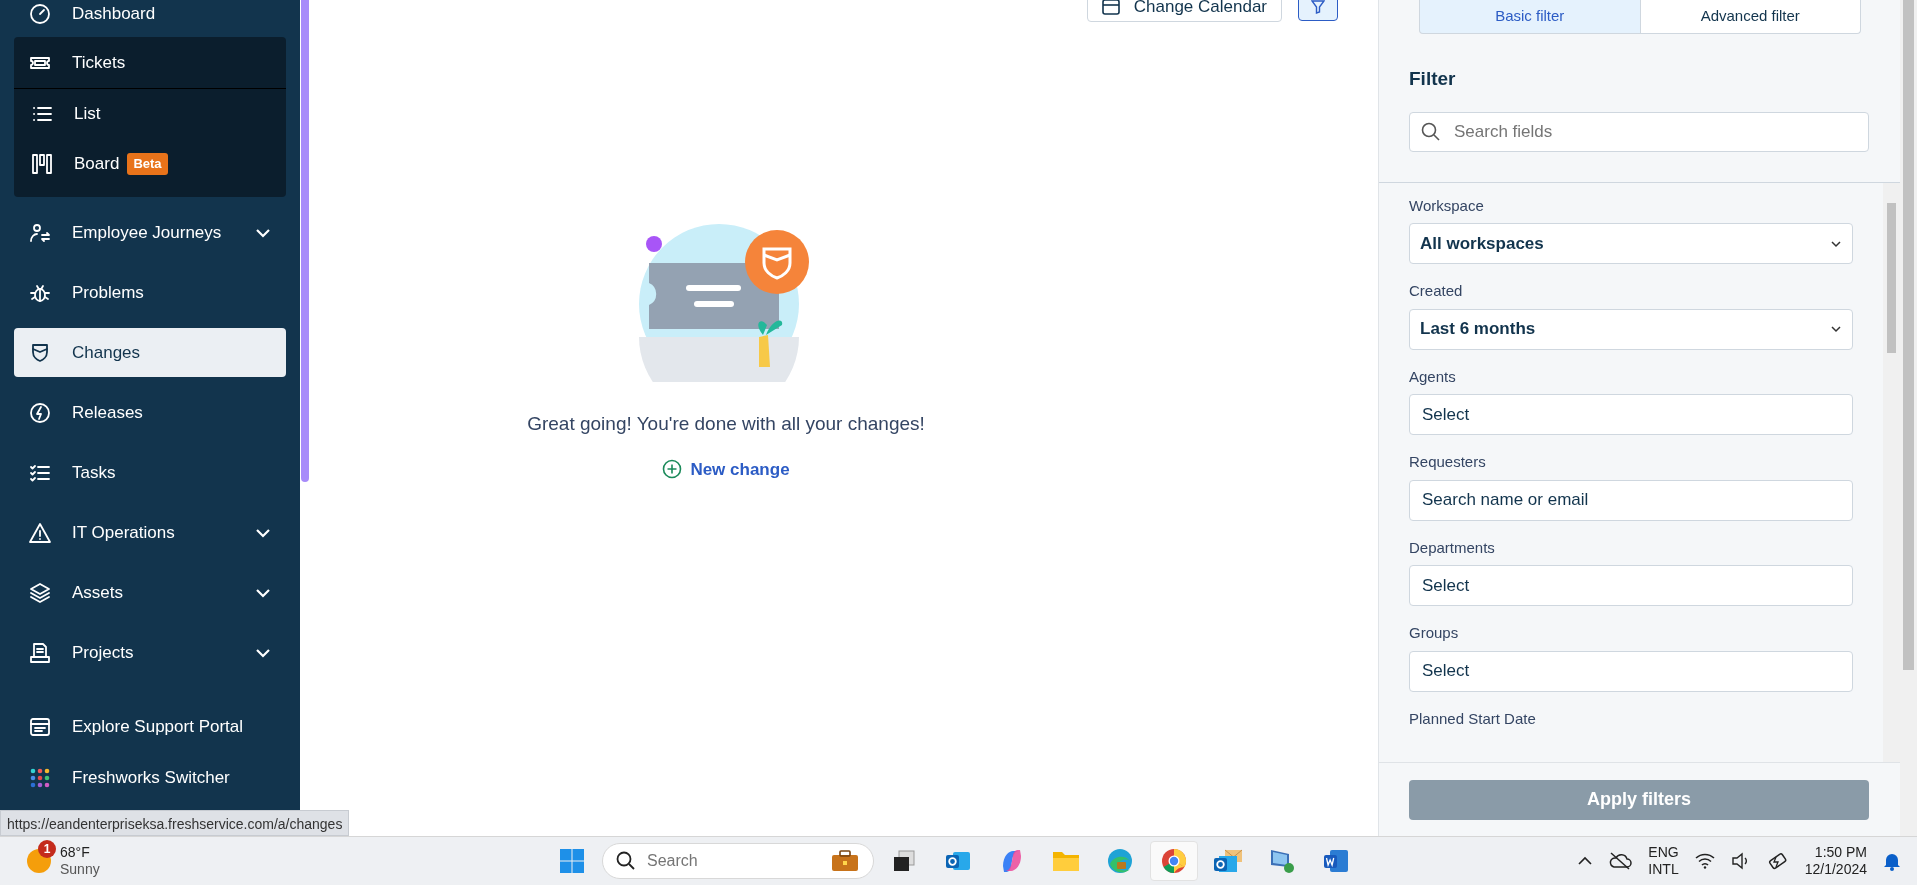 The image size is (1917, 885). I want to click on sidebar-item: Releases, so click(150, 412).